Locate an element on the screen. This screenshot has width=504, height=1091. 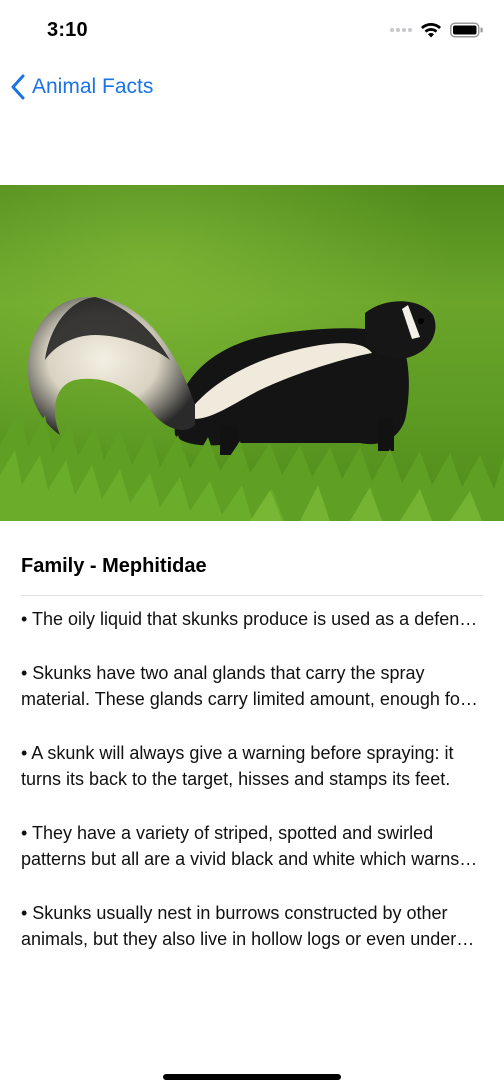
status-icons is located at coordinates (437, 30).